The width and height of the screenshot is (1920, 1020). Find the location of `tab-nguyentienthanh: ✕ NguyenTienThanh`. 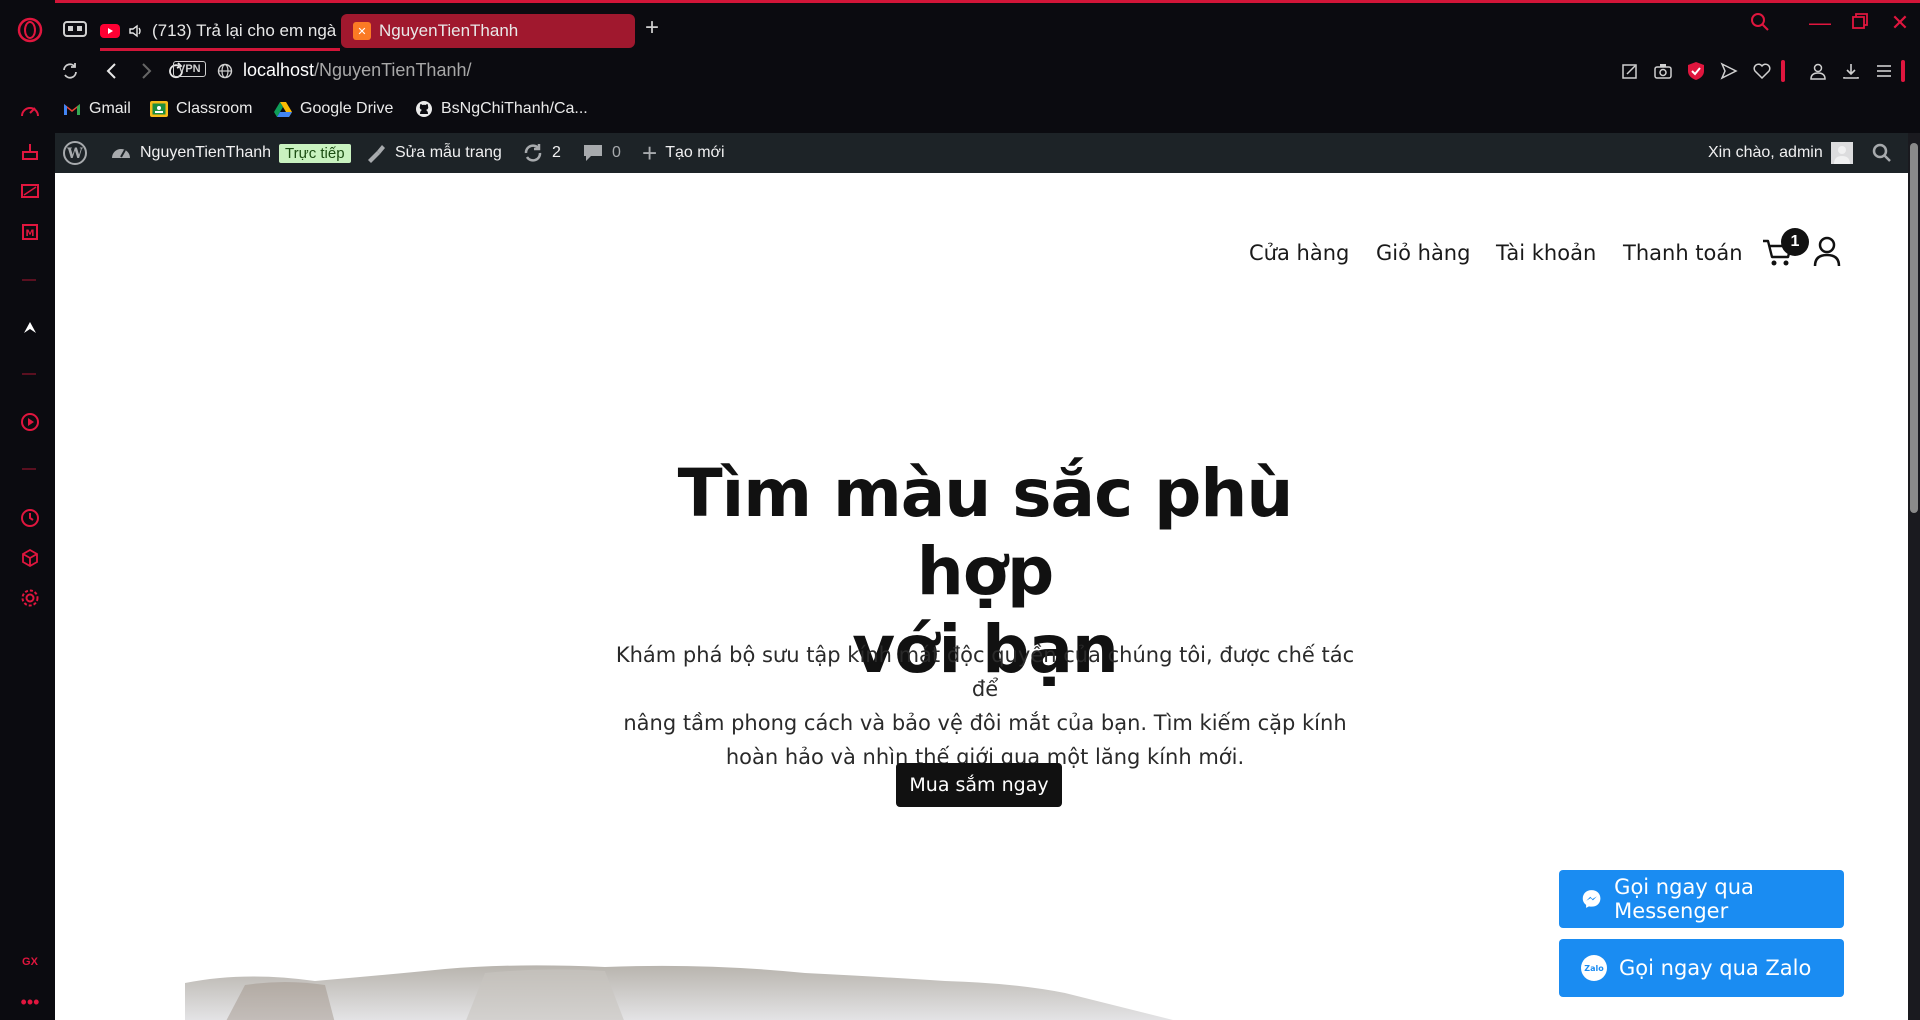

tab-nguyentienthanh: ✕ NguyenTienThanh is located at coordinates (488, 31).